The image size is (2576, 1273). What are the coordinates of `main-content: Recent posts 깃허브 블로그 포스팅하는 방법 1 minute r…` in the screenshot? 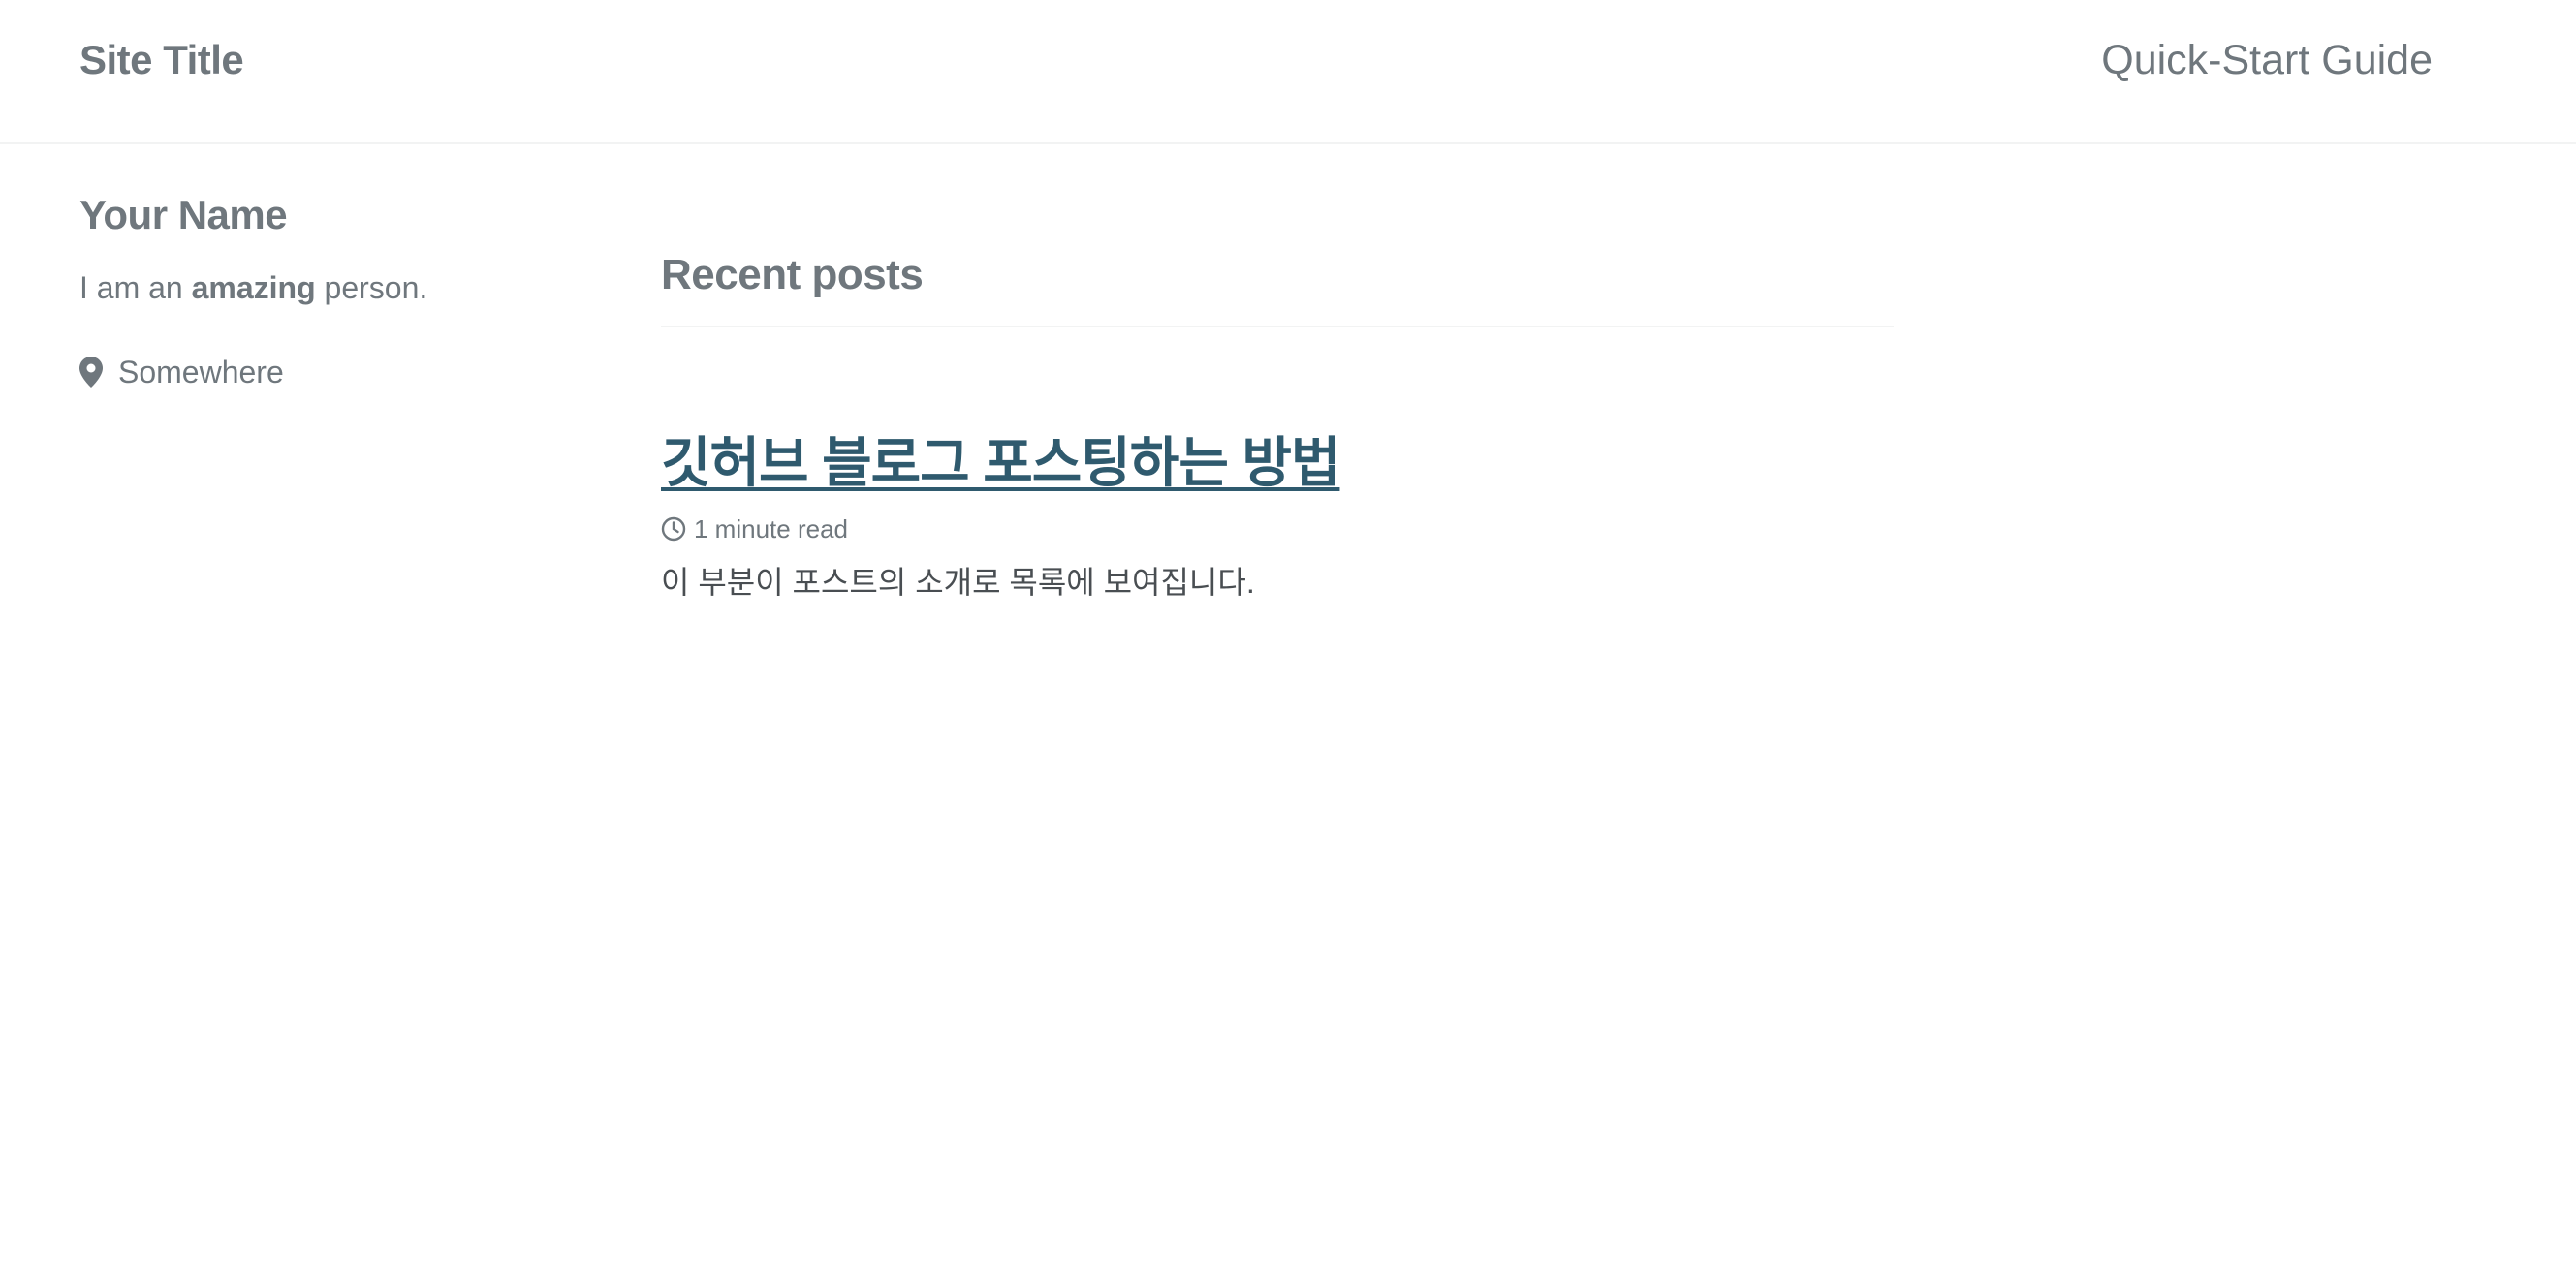 It's located at (1277, 439).